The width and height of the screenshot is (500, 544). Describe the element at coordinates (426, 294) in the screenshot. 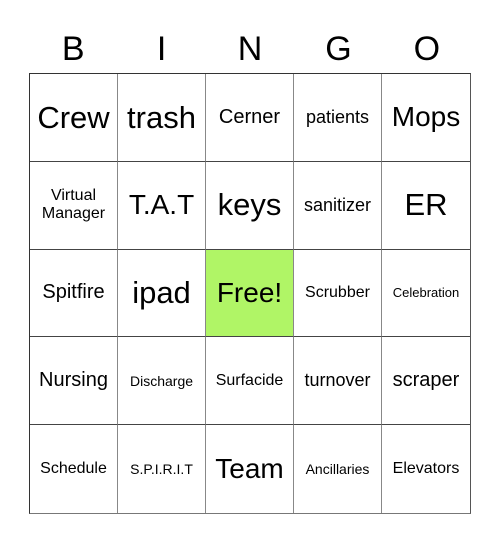

I see `bingo-cell: Celebration` at that location.